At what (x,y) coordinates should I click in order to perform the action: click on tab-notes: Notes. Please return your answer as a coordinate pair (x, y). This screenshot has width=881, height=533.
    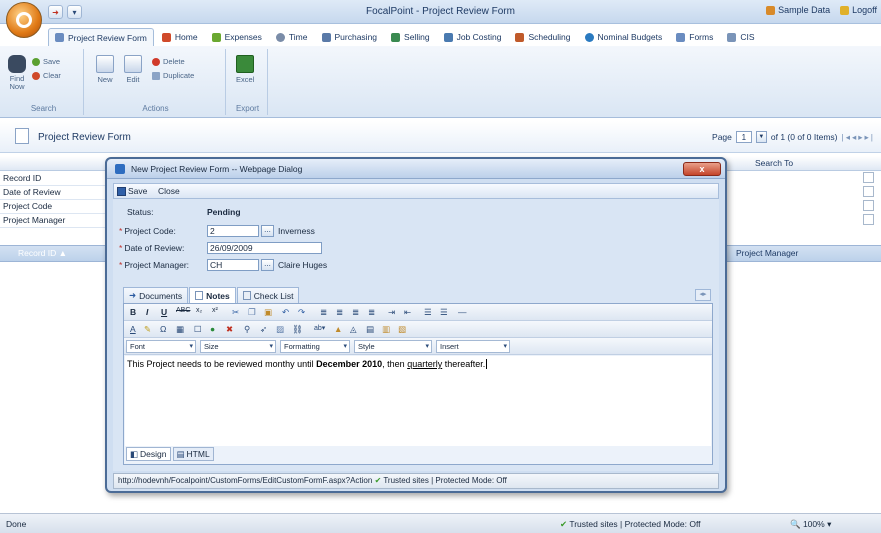
    Looking at the image, I should click on (212, 295).